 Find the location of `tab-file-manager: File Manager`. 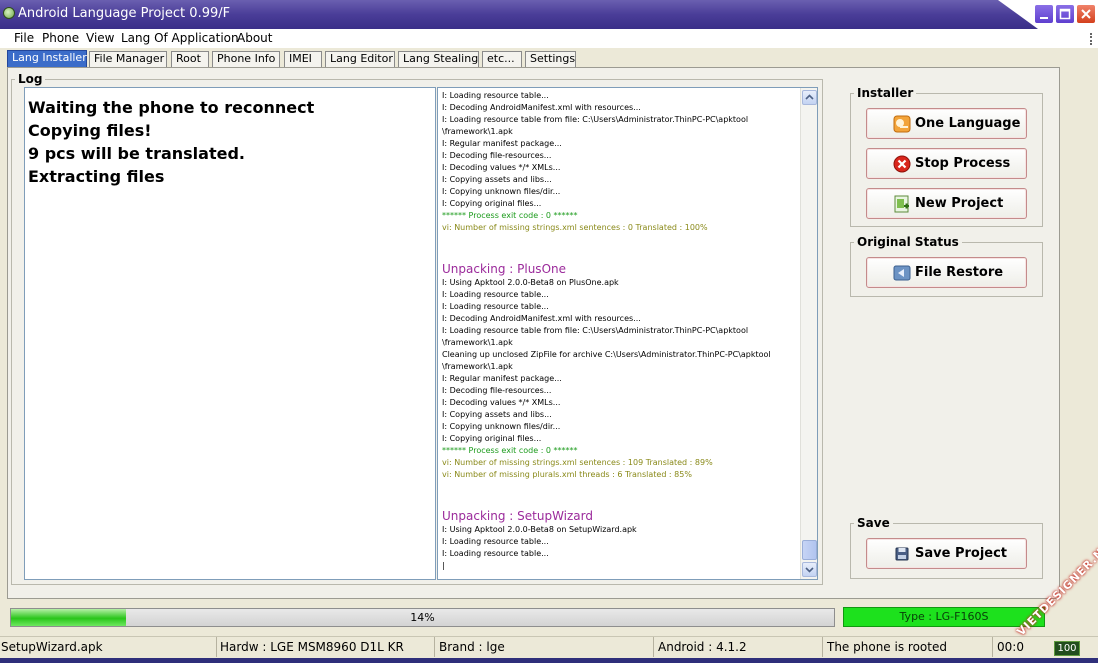

tab-file-manager: File Manager is located at coordinates (128, 59).